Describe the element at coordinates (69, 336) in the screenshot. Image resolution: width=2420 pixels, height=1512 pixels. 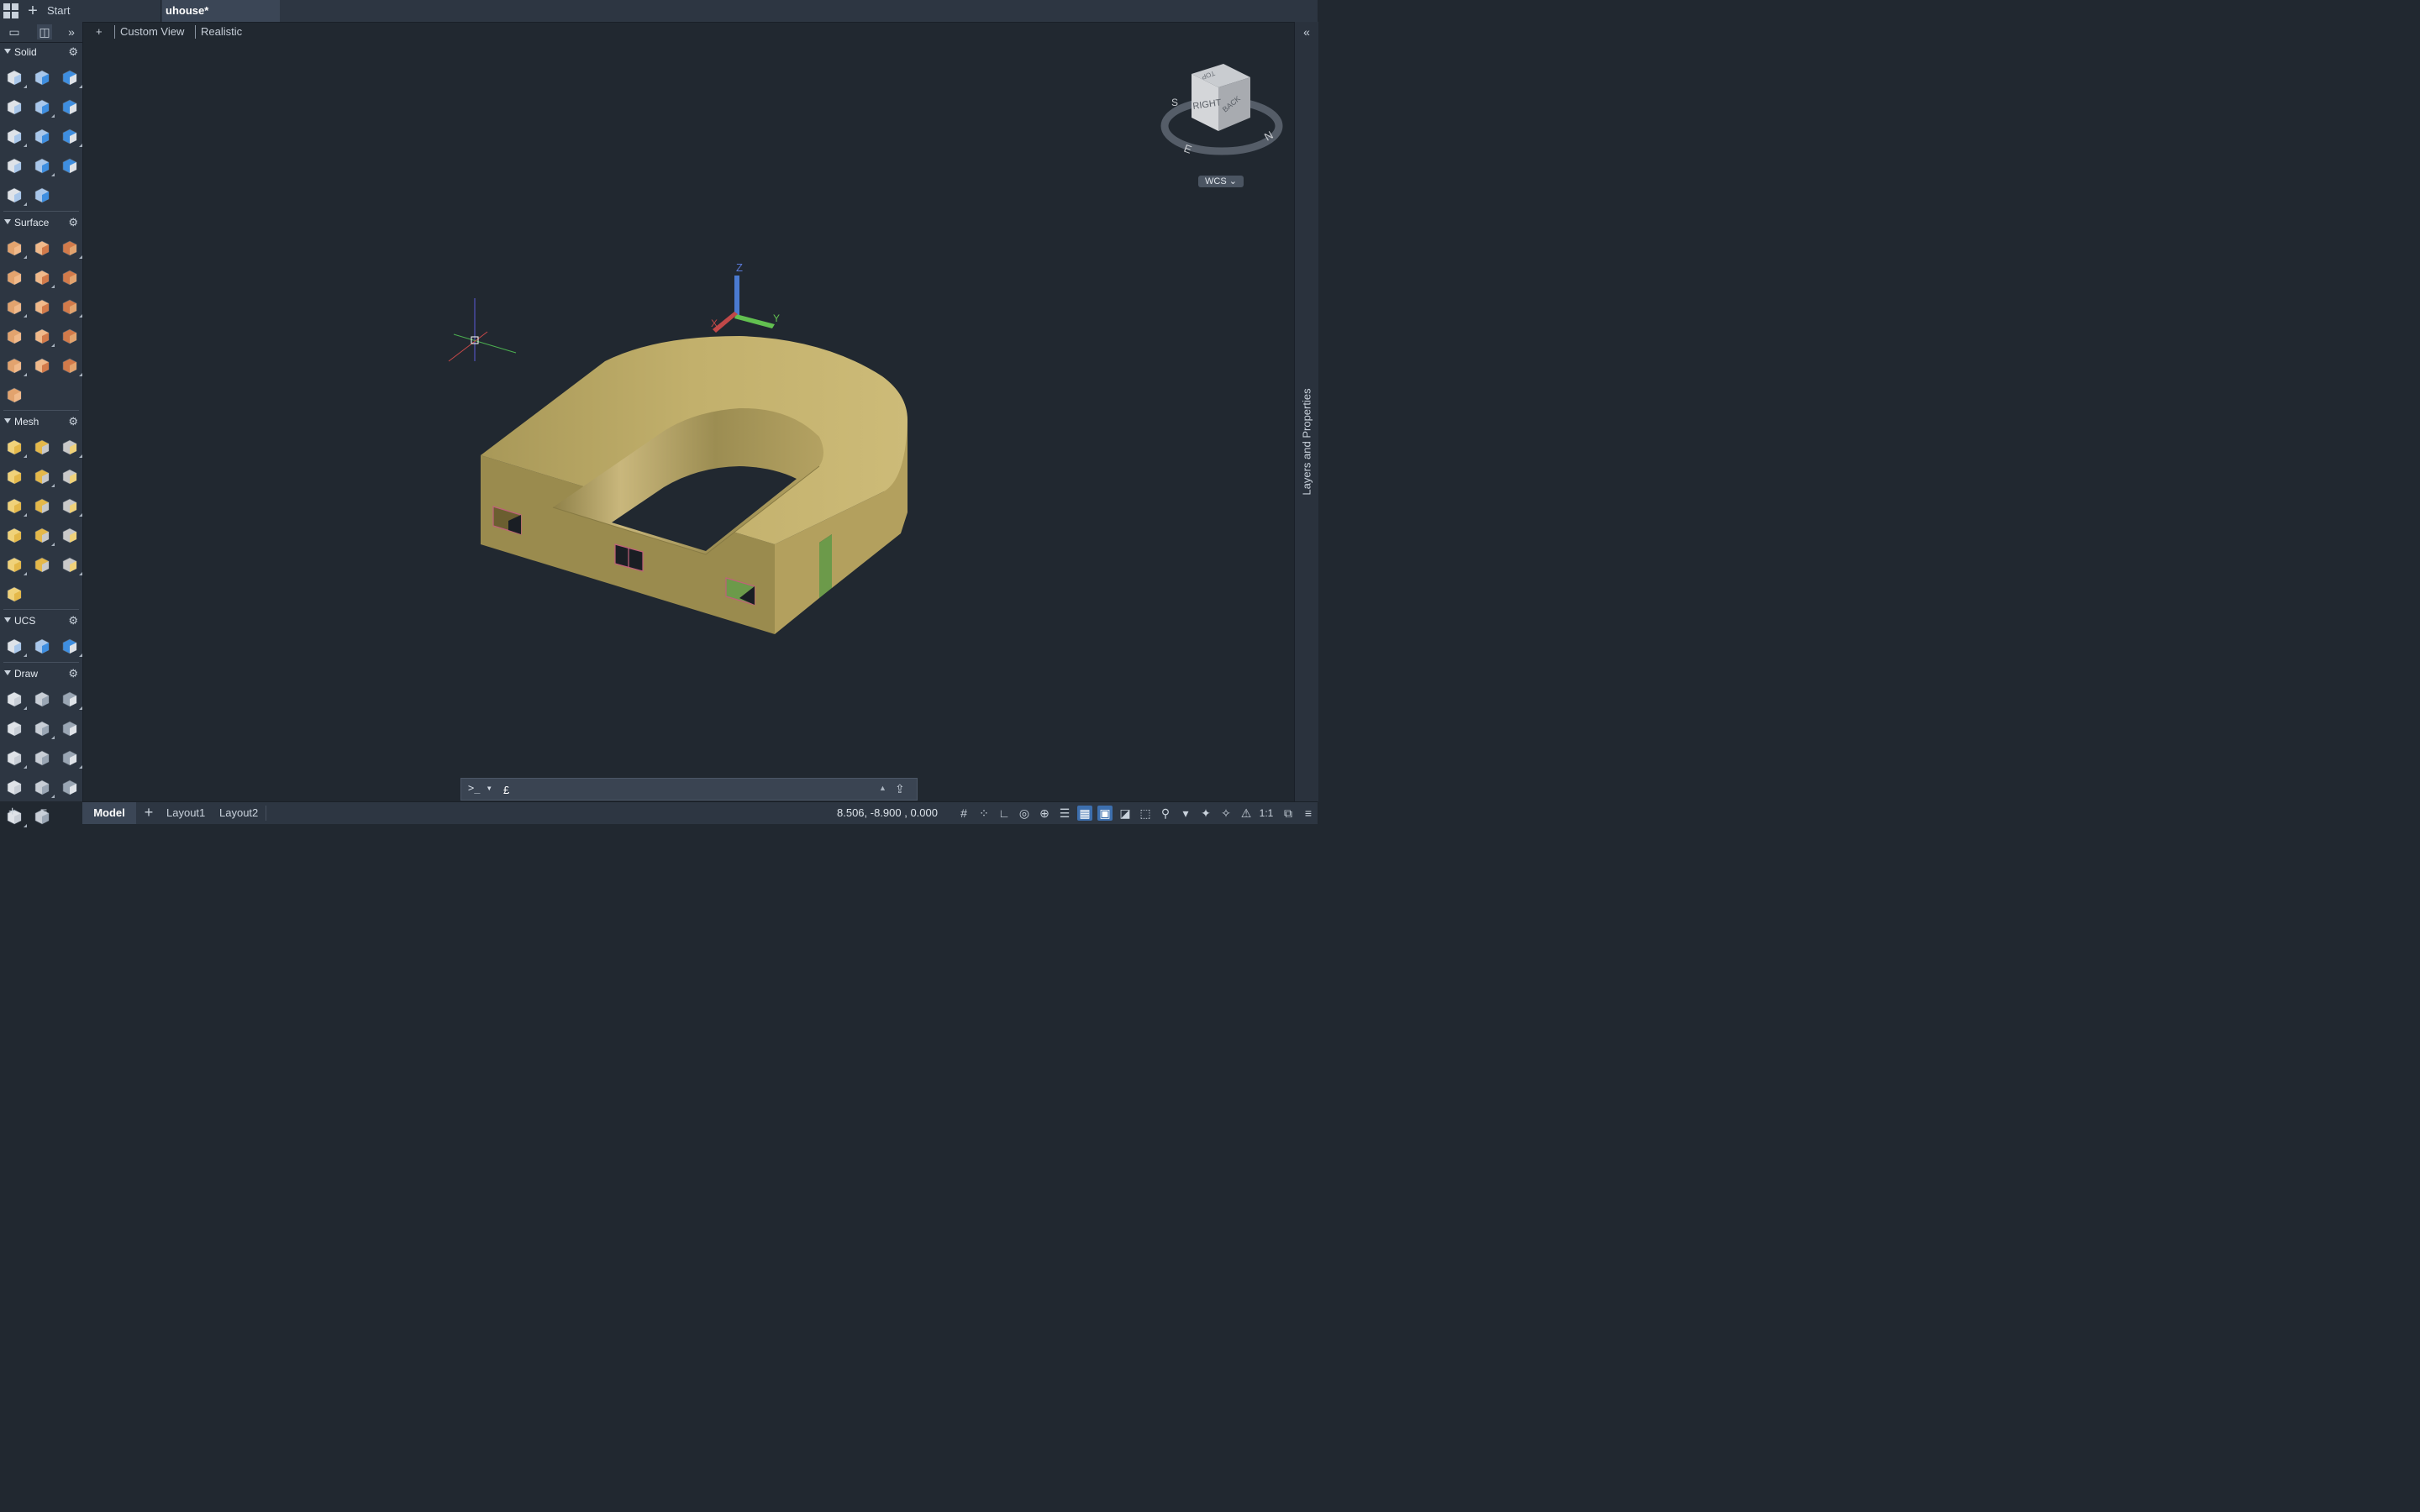
I see `trim-icon` at that location.